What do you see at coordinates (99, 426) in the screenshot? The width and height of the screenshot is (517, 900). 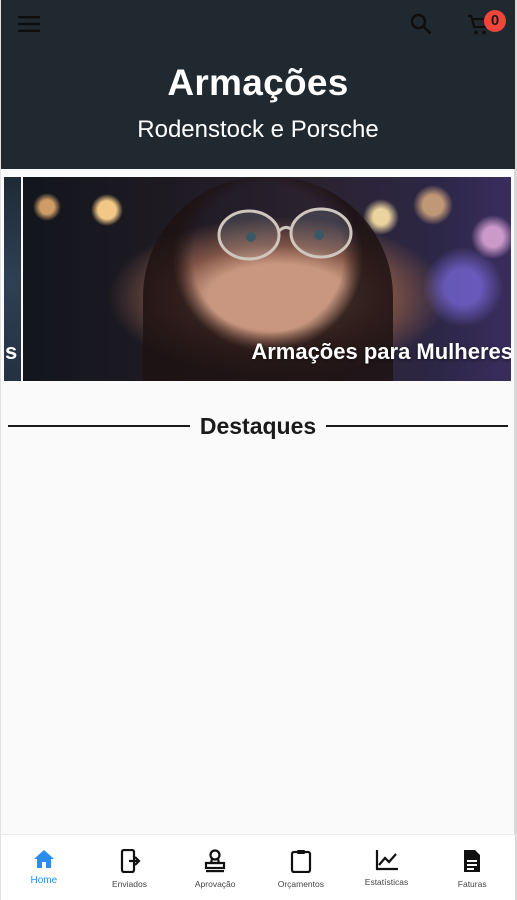 I see `divider-left` at bounding box center [99, 426].